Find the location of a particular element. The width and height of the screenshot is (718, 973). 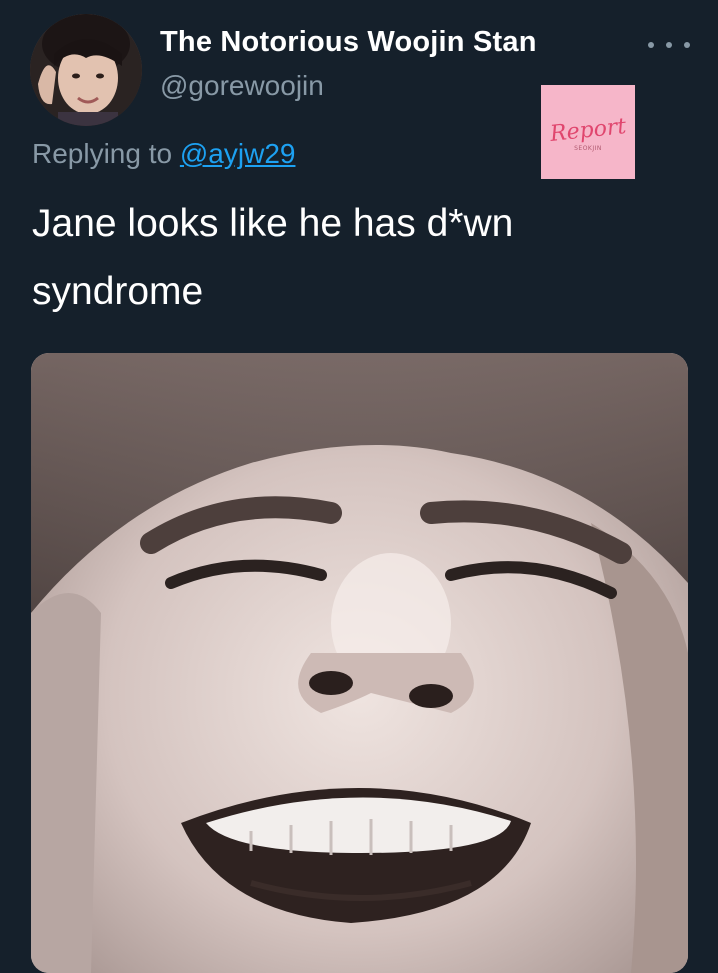

reply-mention-link: @ayjw29 is located at coordinates (238, 153).